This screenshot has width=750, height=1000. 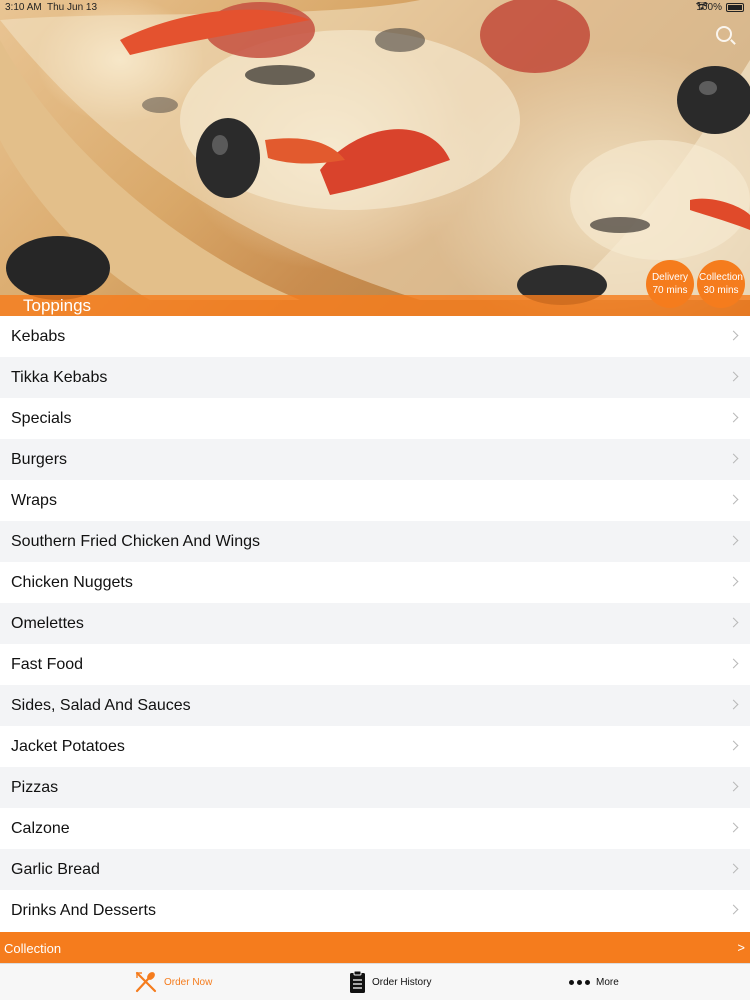 What do you see at coordinates (375, 705) in the screenshot?
I see `menu-item-sides-salad-sauces: Sides, Salad And Sauces` at bounding box center [375, 705].